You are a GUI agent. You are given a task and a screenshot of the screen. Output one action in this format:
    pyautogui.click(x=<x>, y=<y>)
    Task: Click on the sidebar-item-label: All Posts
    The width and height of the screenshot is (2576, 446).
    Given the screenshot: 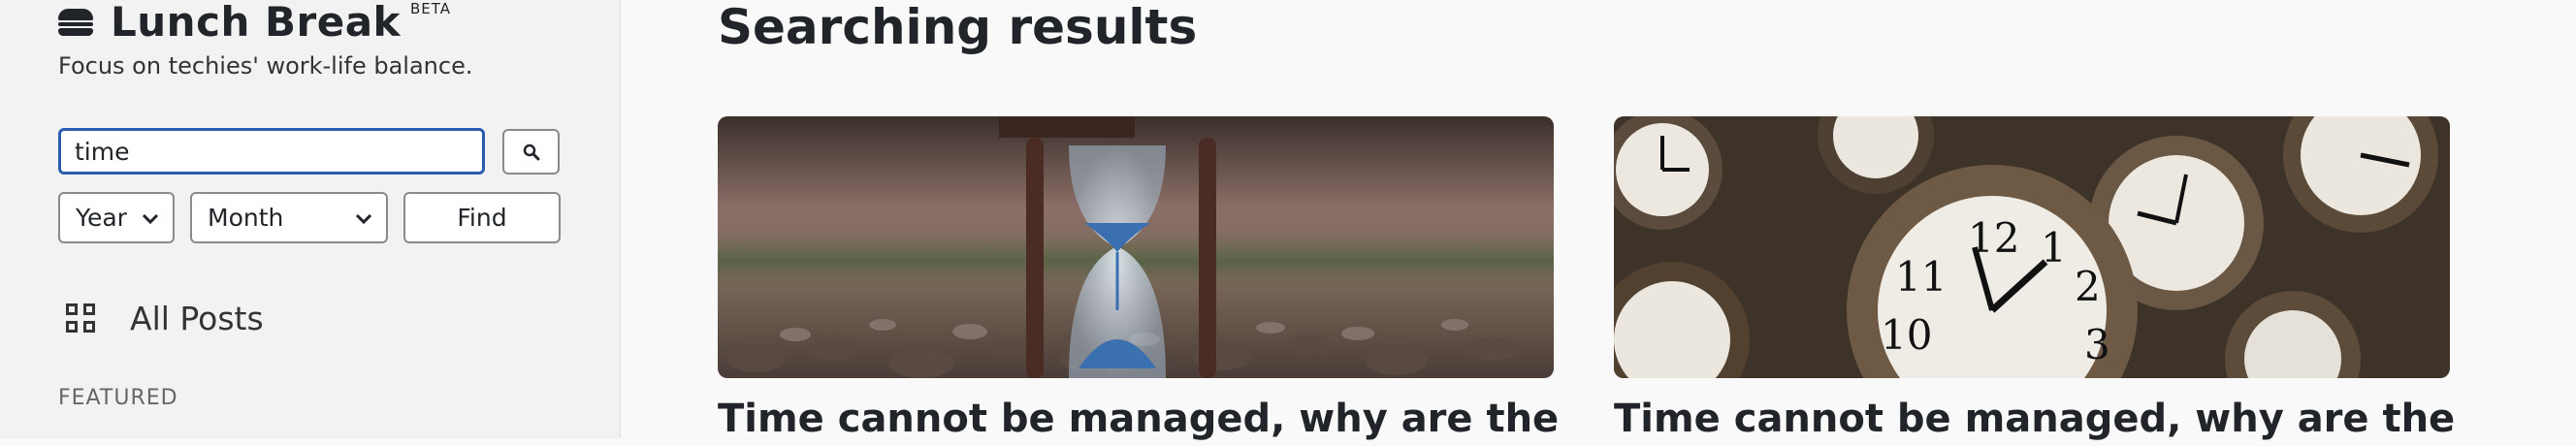 What is the action you would take?
    pyautogui.click(x=197, y=318)
    